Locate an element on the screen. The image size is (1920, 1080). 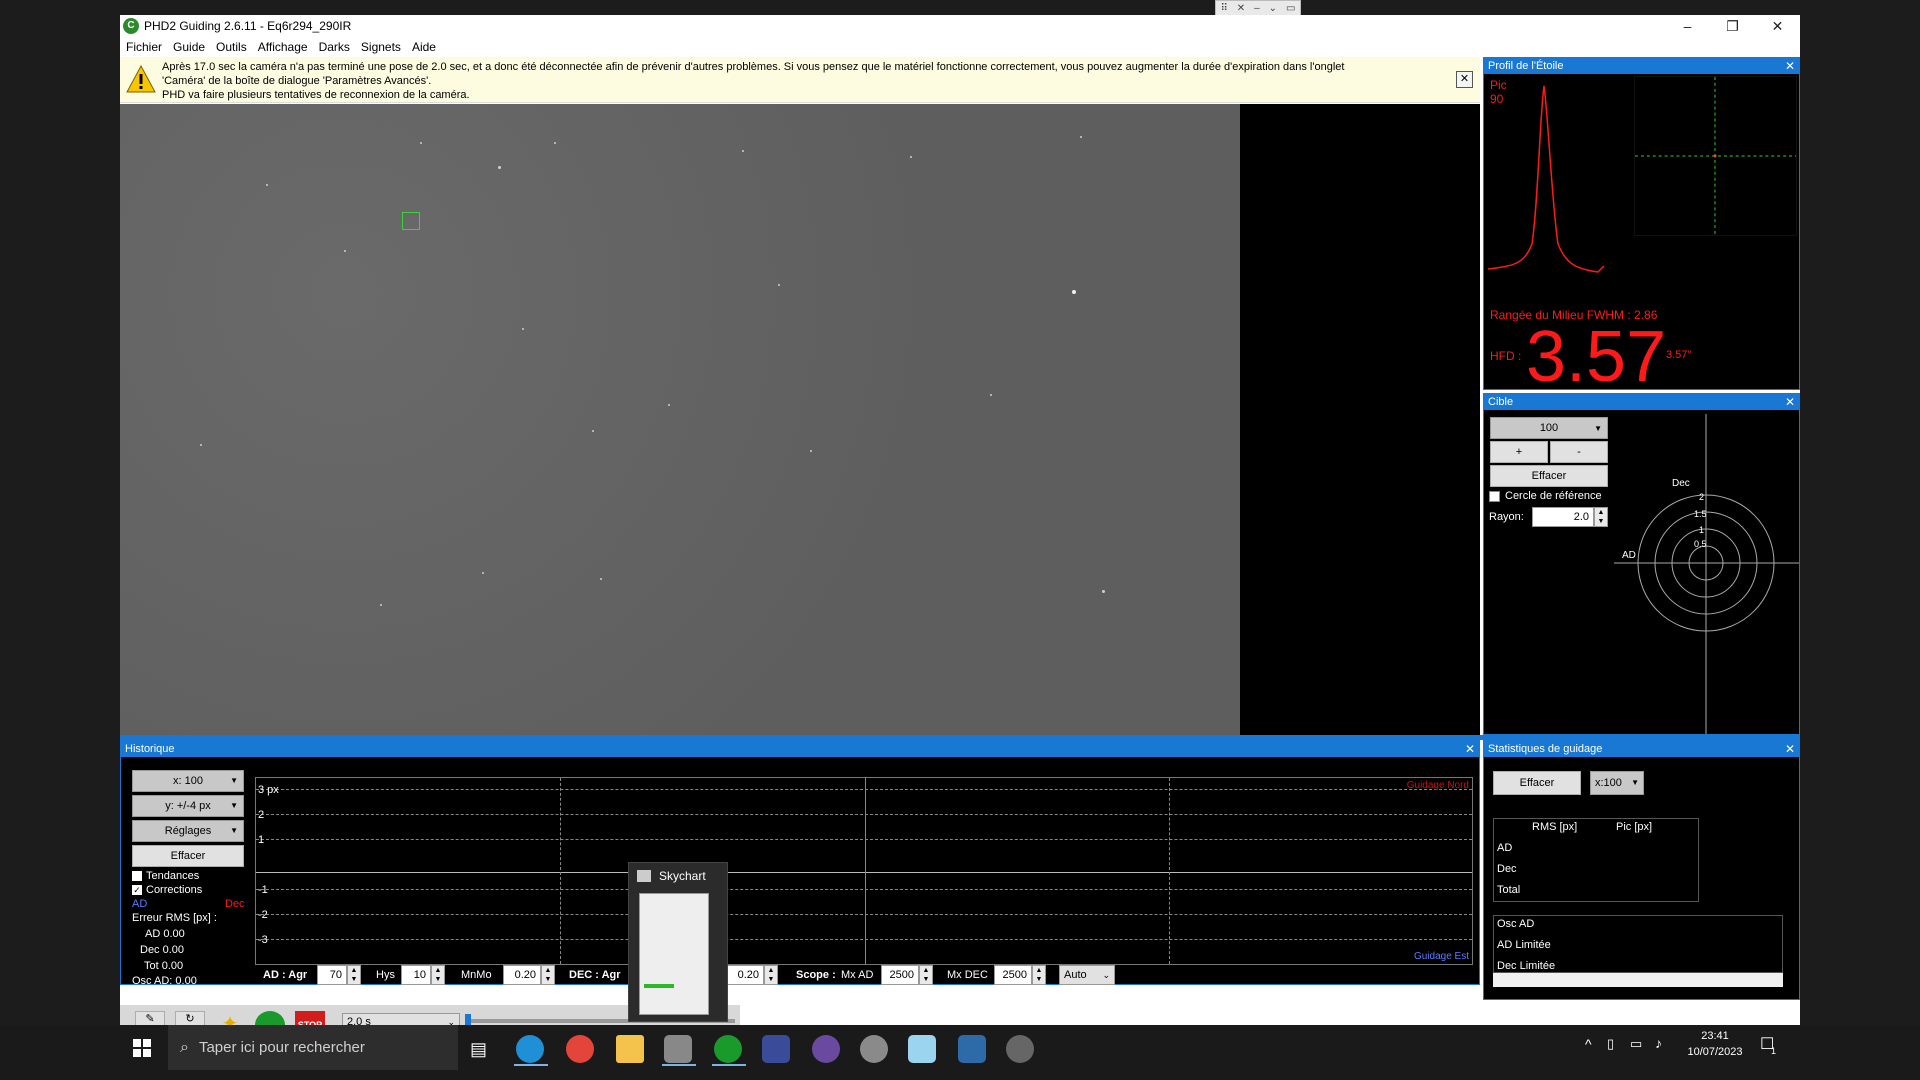
dec-min-move-spinner: ▲ ▼ is located at coordinates (771, 975).